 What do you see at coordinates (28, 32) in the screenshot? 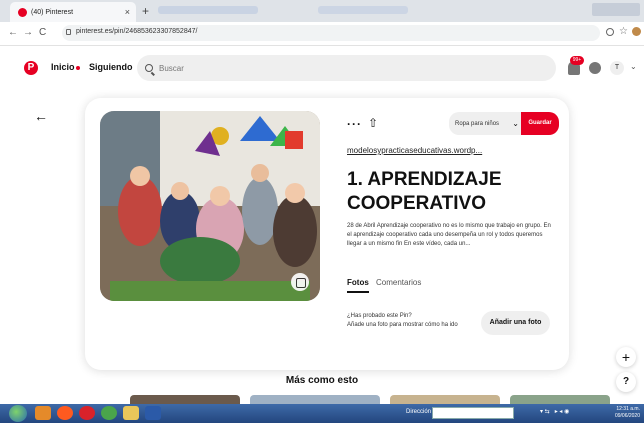
I see `forward-arrow-icon: →` at bounding box center [28, 32].